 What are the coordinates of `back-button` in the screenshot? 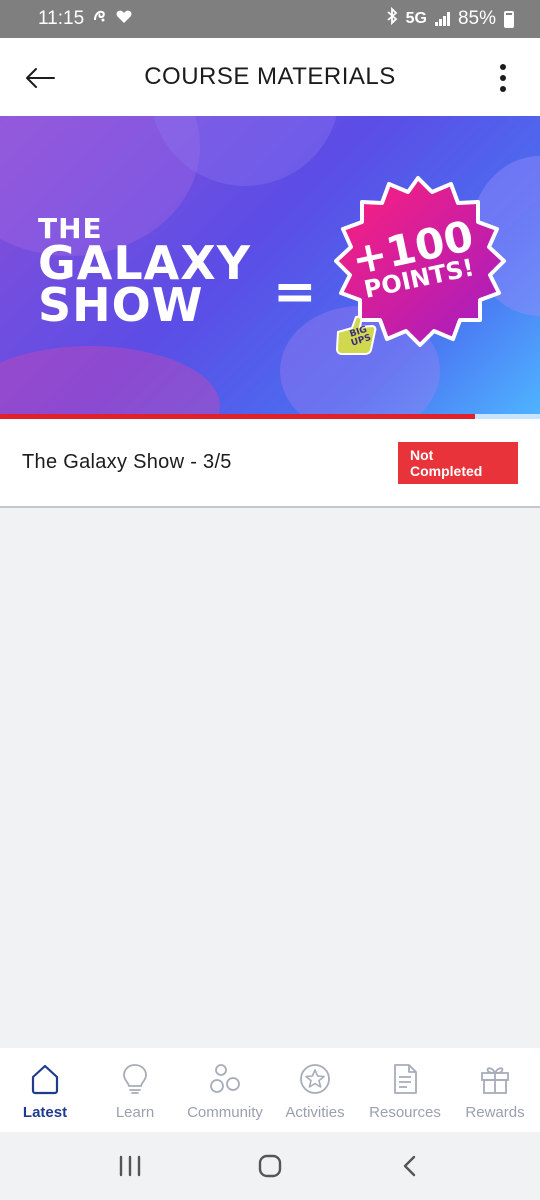 It's located at (40, 78).